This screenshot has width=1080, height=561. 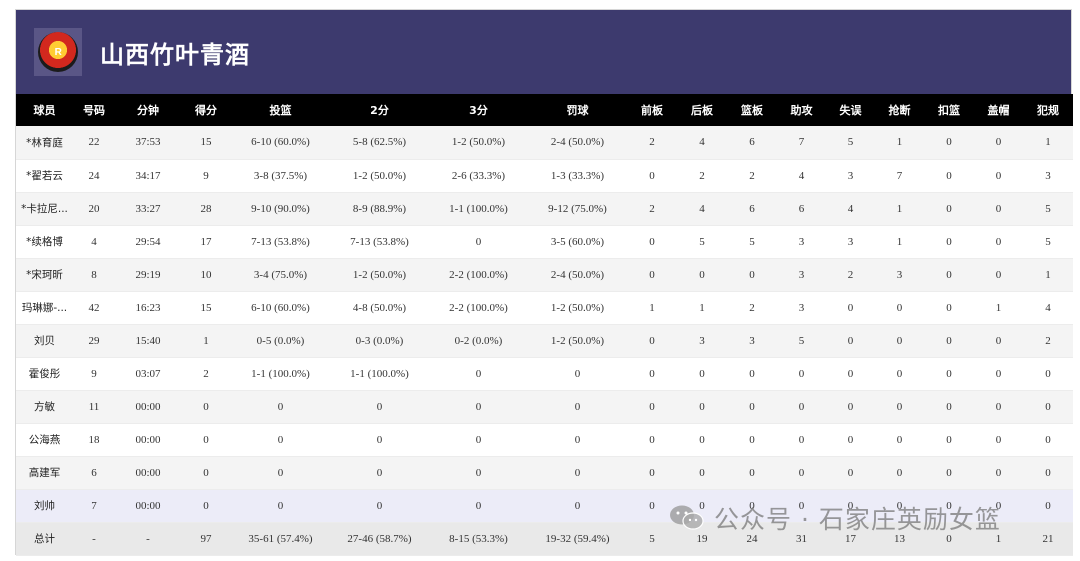 I want to click on stat-cell: 20, so click(x=94, y=209).